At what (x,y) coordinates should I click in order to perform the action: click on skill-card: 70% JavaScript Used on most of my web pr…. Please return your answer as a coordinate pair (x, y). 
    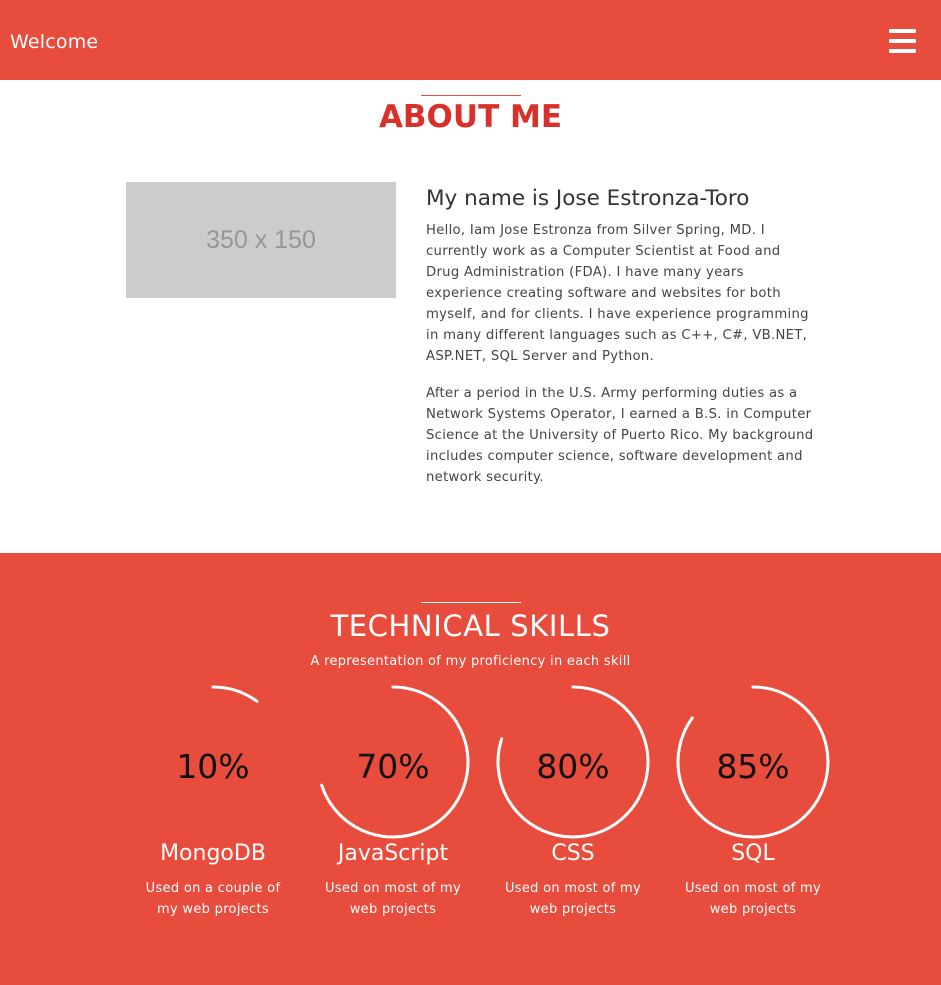
    Looking at the image, I should click on (393, 805).